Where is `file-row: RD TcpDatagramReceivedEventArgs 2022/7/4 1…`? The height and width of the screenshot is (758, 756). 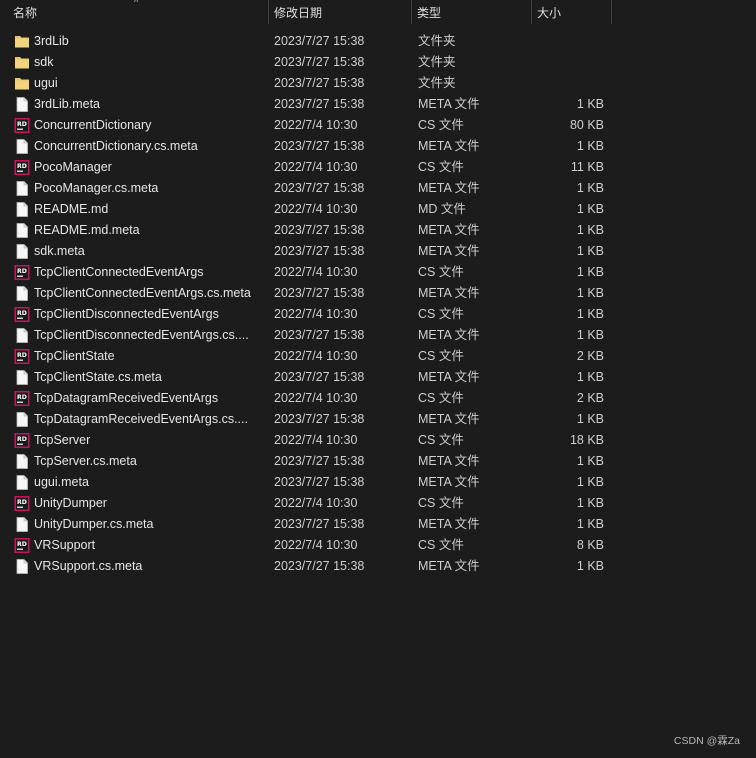 file-row: RD TcpDatagramReceivedEventArgs 2022/7/4 1… is located at coordinates (378, 398).